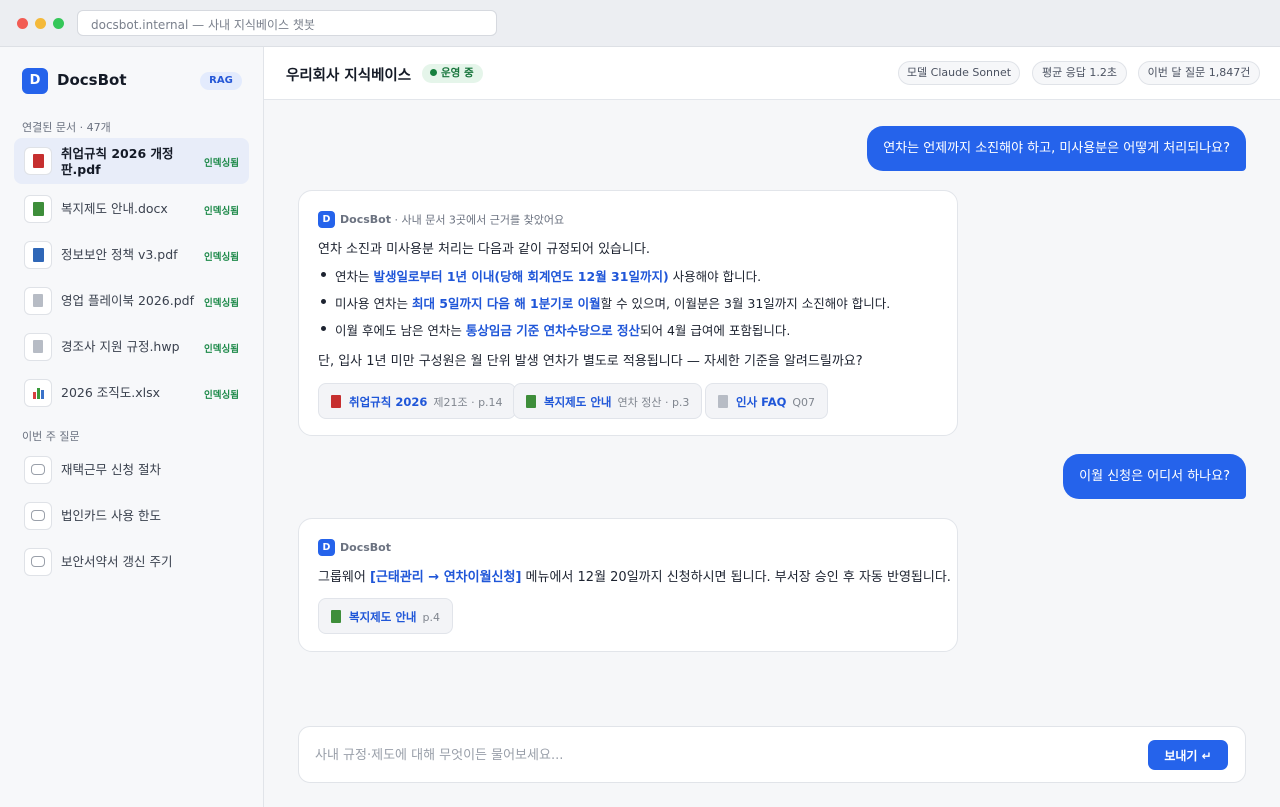 The width and height of the screenshot is (1280, 807). What do you see at coordinates (40, 23) in the screenshot?
I see `minimize-window-button` at bounding box center [40, 23].